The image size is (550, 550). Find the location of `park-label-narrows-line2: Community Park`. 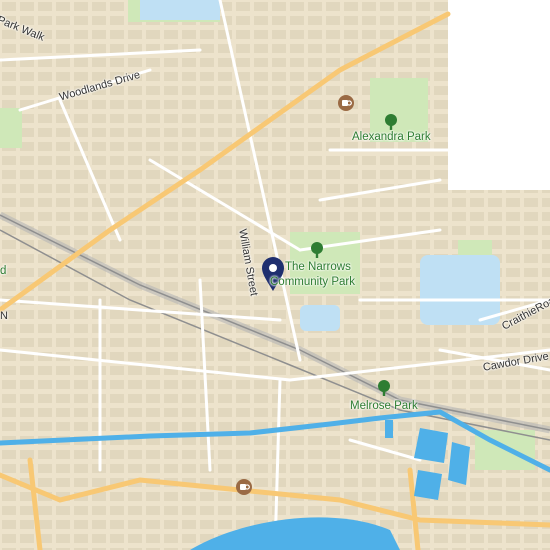

park-label-narrows-line2: Community Park is located at coordinates (312, 282).